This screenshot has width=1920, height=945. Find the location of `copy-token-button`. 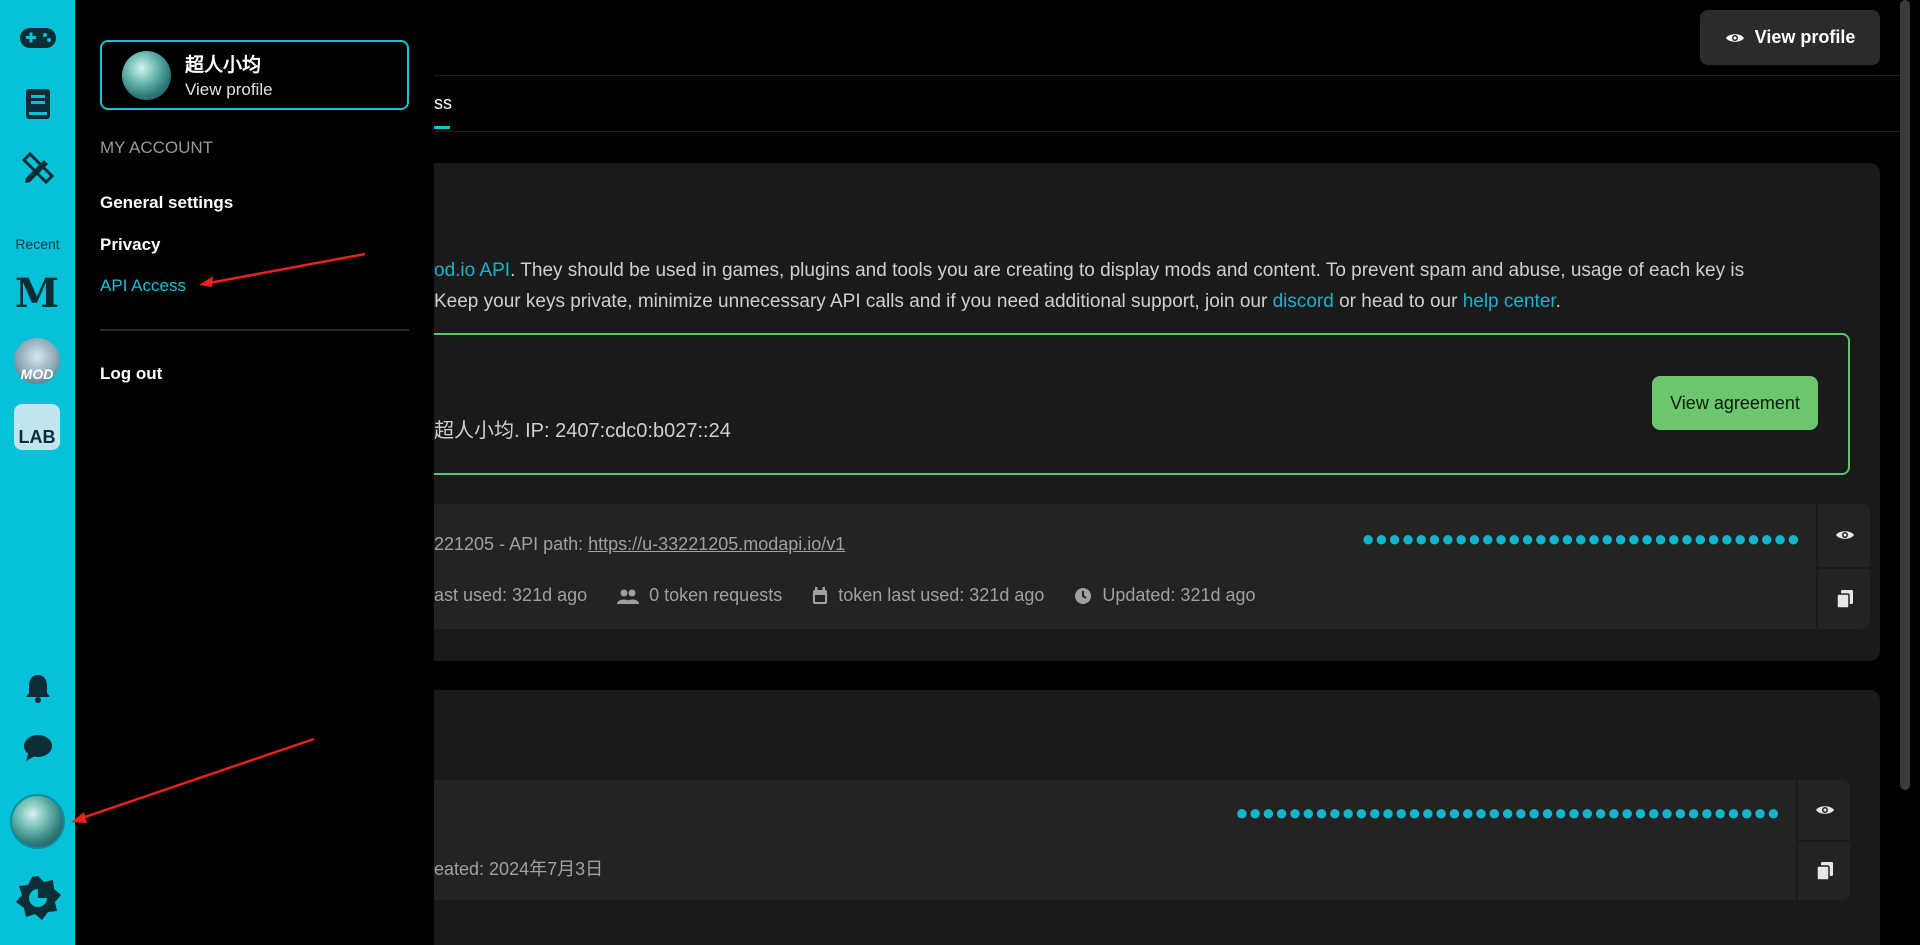

copy-token-button is located at coordinates (1825, 870).